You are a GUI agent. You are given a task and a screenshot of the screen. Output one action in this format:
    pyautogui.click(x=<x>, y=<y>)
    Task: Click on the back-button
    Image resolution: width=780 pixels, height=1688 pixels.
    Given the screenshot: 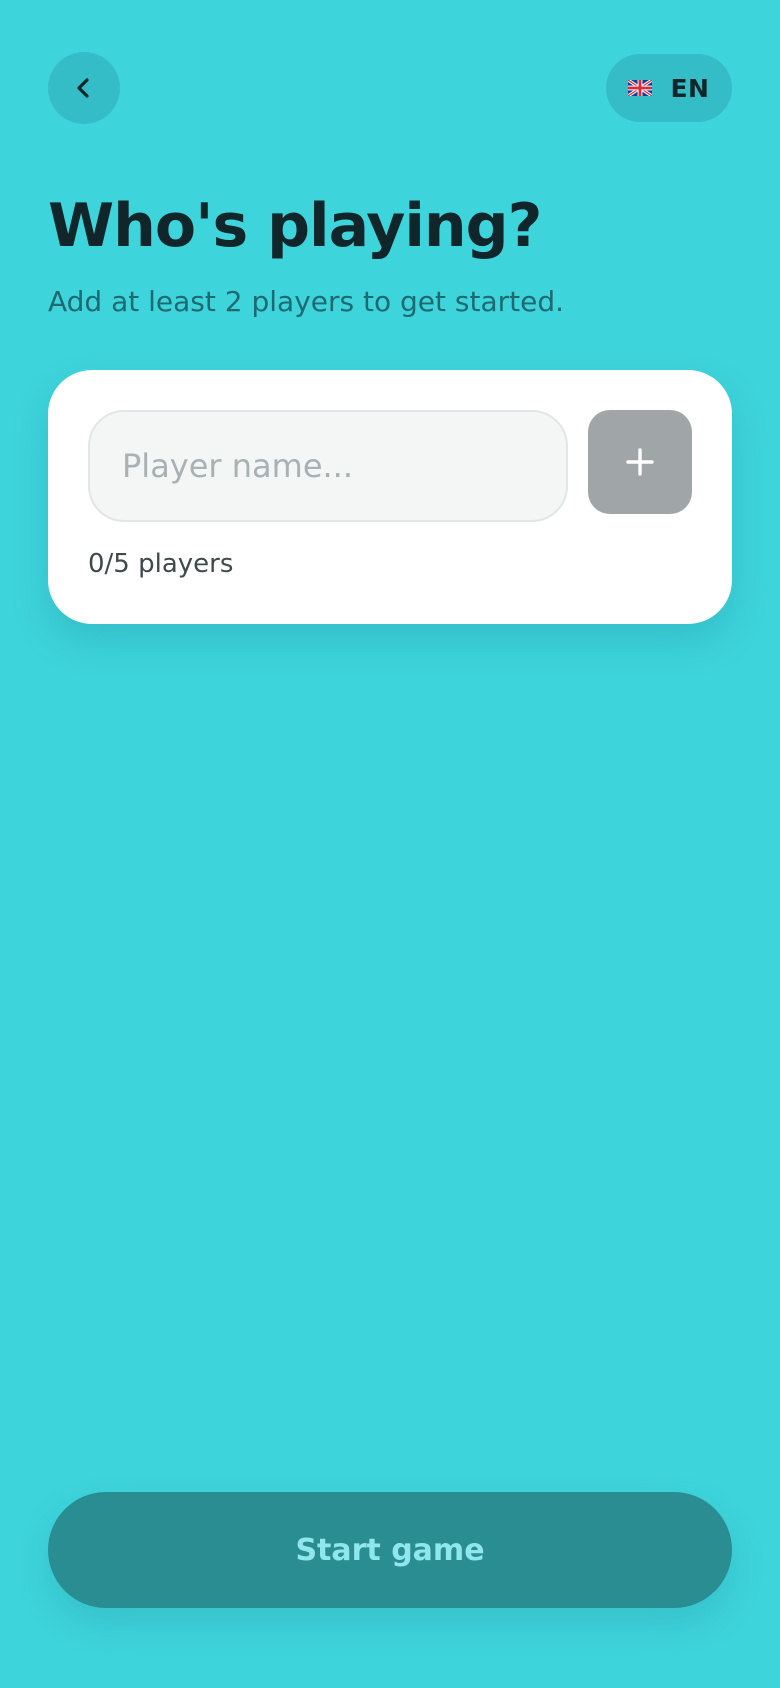 What is the action you would take?
    pyautogui.click(x=84, y=88)
    